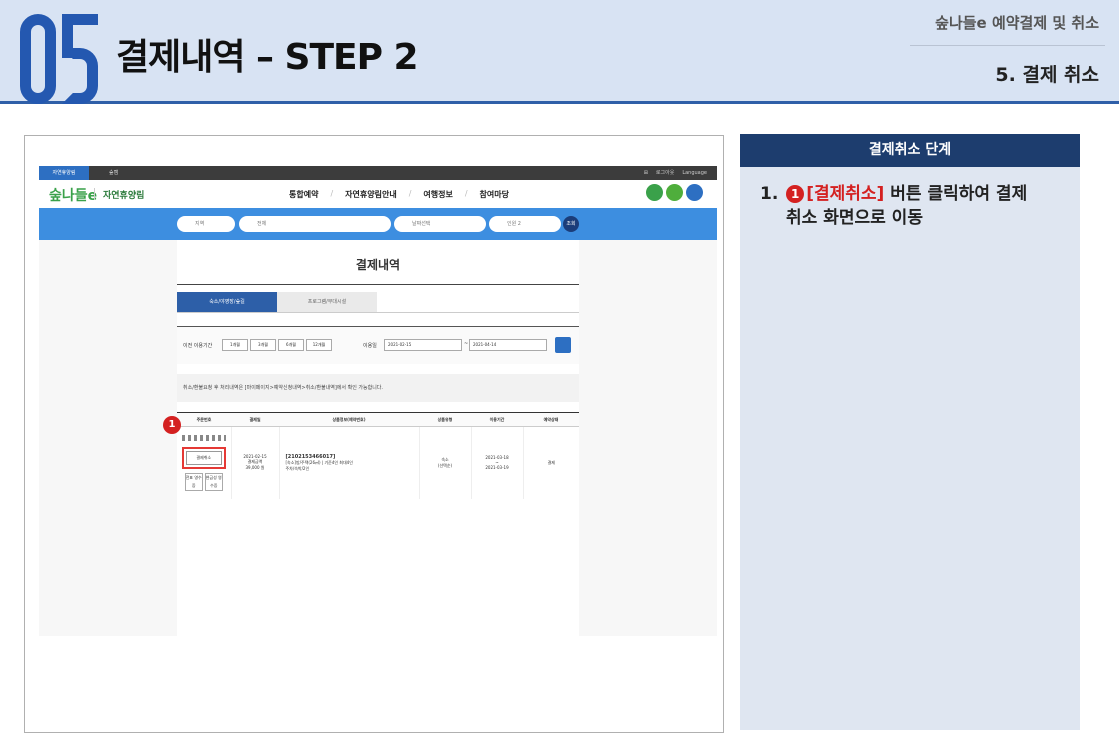  Describe the element at coordinates (423, 345) in the screenshot. I see `date-from-field: 2021-02-15` at that location.